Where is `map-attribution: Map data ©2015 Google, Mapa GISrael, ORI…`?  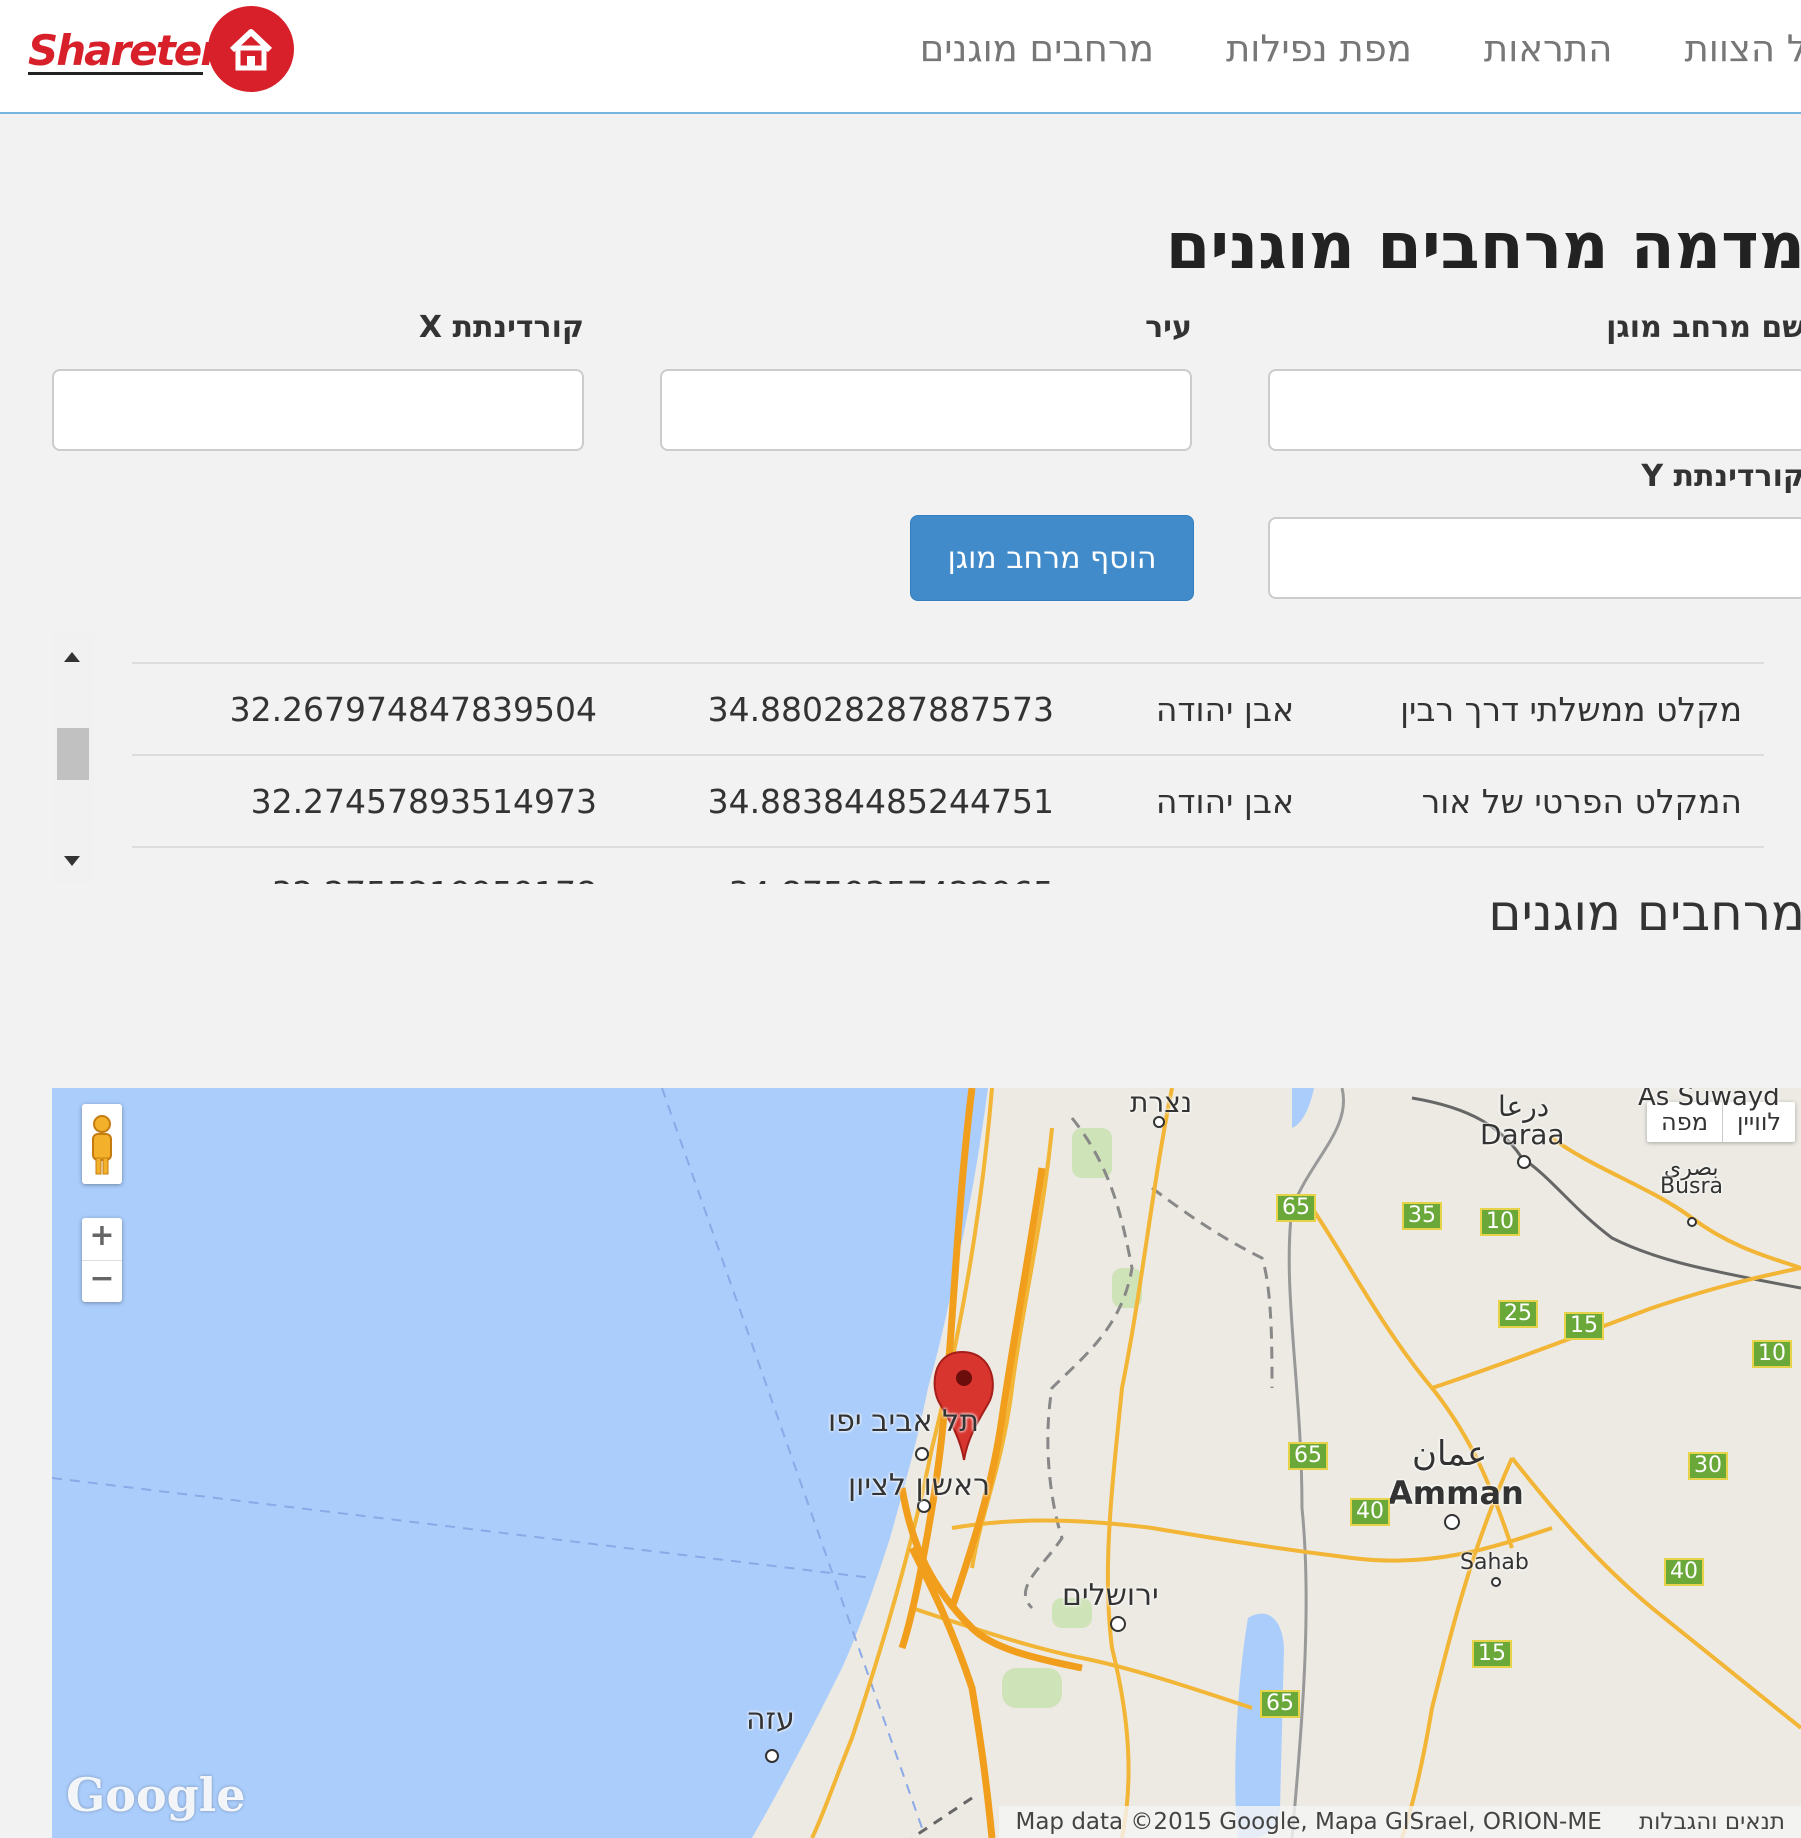
map-attribution: Map data ©2015 Google, Mapa GISrael, ORI… is located at coordinates (1400, 1822).